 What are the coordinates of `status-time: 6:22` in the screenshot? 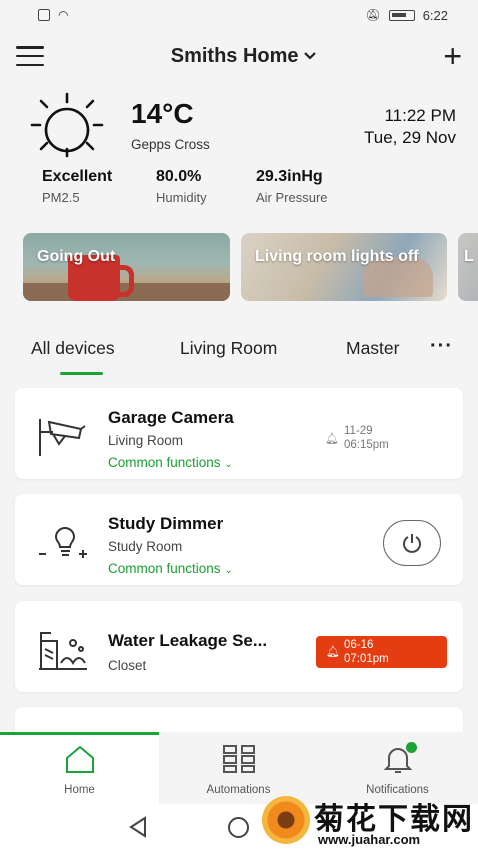 It's located at (435, 15).